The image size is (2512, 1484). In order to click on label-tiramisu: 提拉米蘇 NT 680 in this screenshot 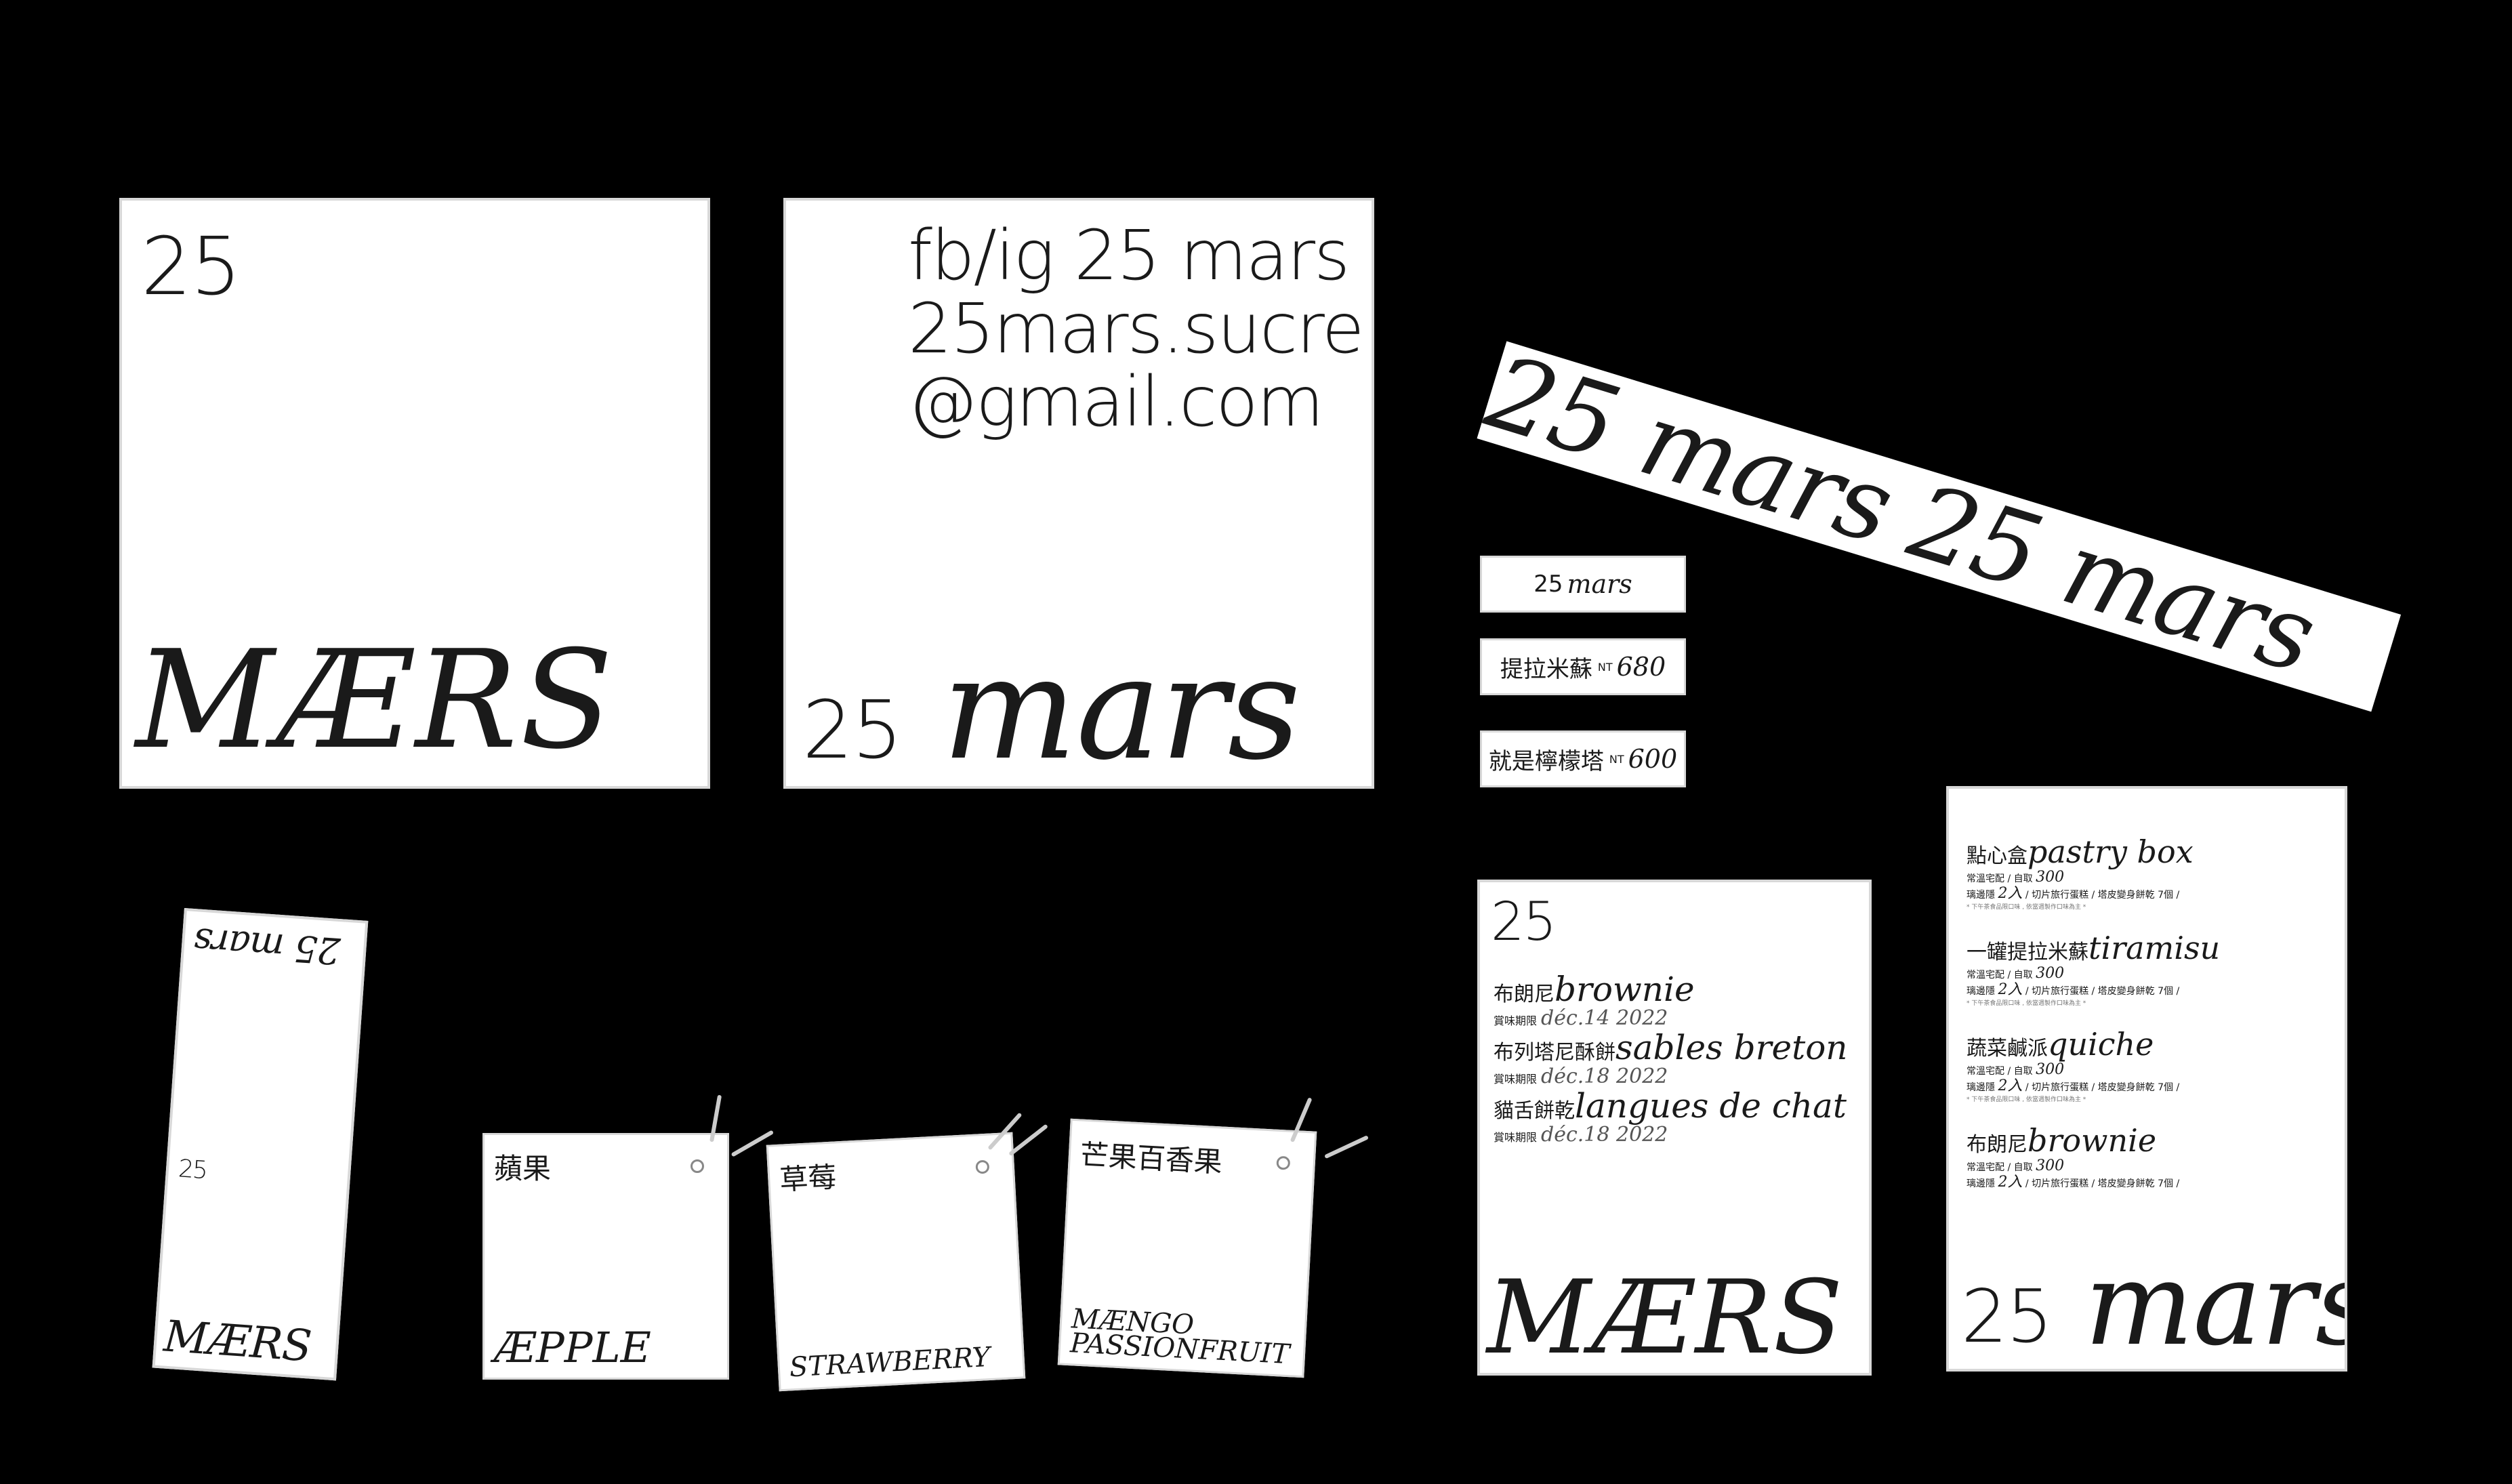, I will do `click(1583, 666)`.